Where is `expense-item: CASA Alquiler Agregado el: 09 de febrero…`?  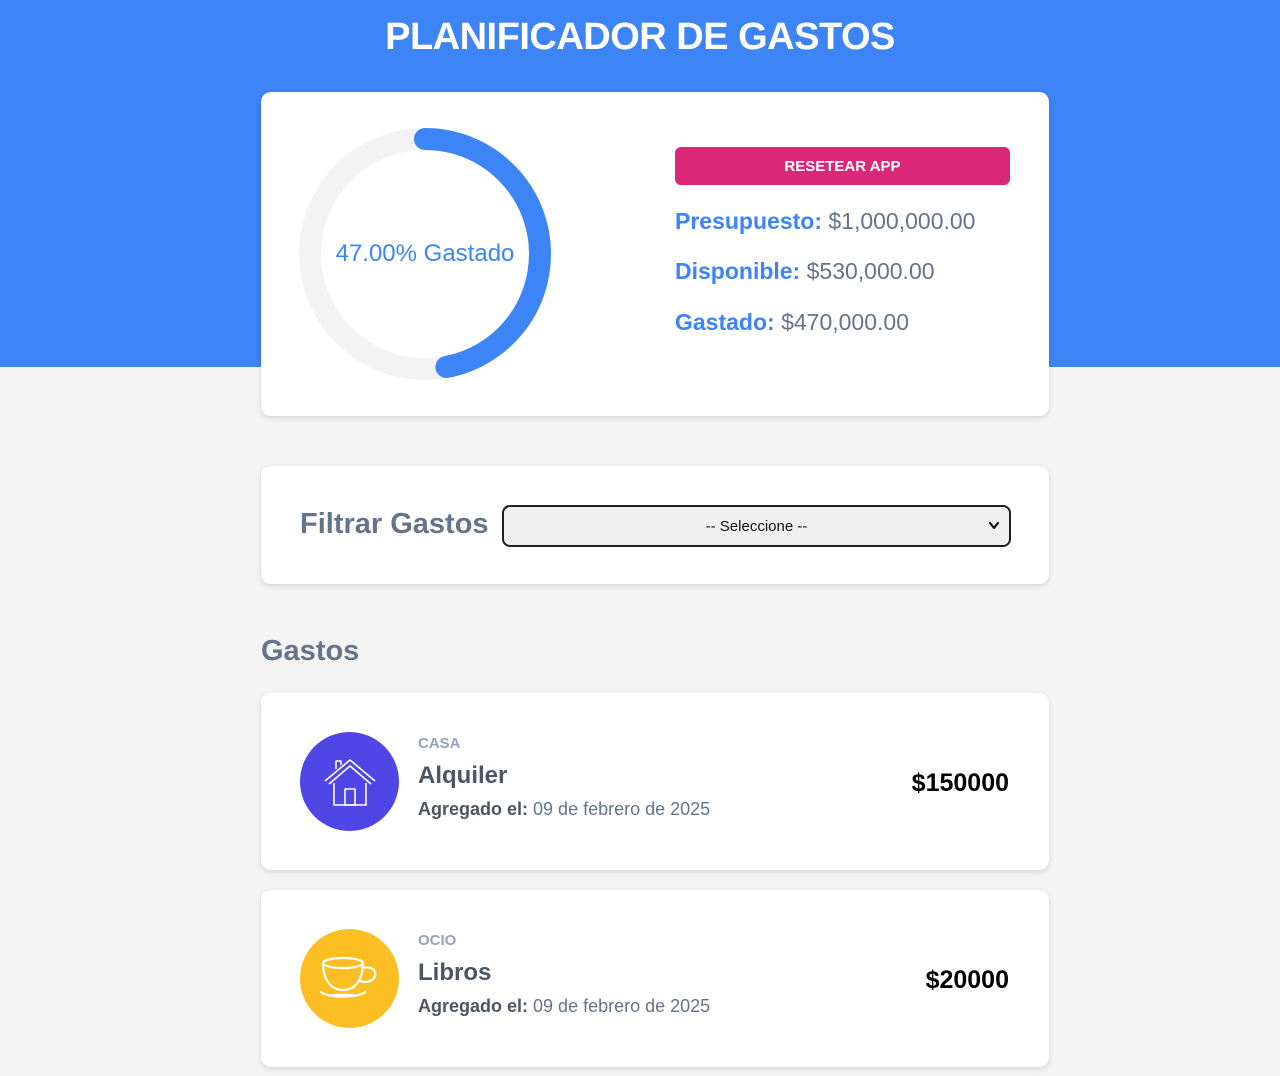
expense-item: CASA Alquiler Agregado el: 09 de febrero… is located at coordinates (655, 781).